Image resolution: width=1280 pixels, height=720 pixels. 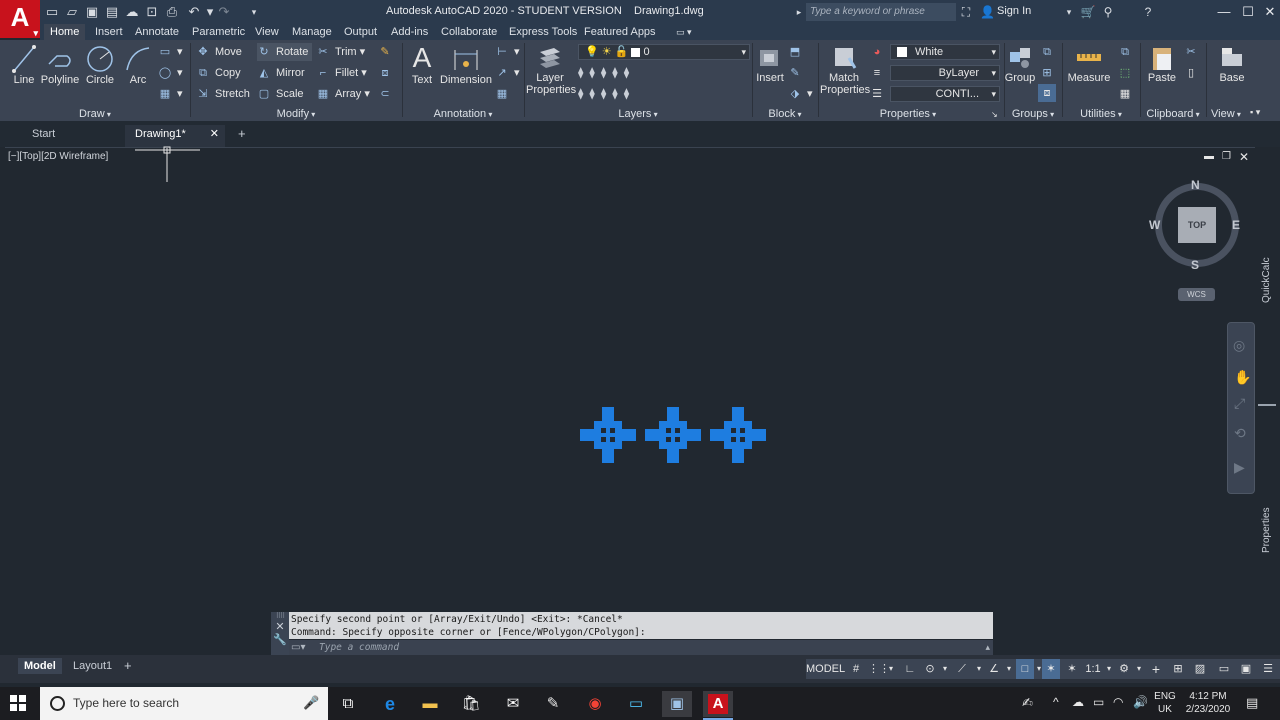 What do you see at coordinates (553, 704) in the screenshot?
I see `paint-3d-icon: ✎` at bounding box center [553, 704].